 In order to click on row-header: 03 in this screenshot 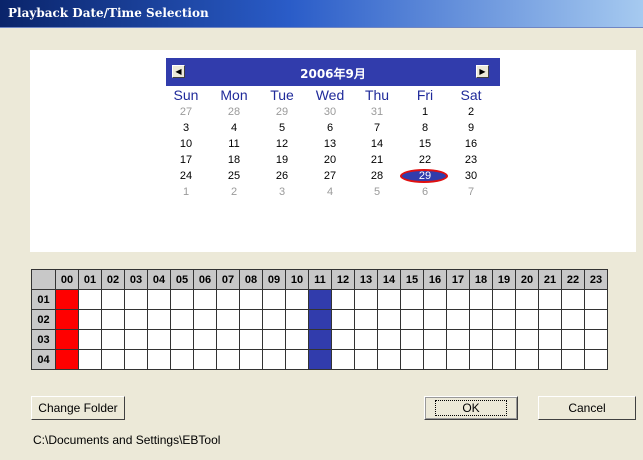, I will do `click(43, 339)`.